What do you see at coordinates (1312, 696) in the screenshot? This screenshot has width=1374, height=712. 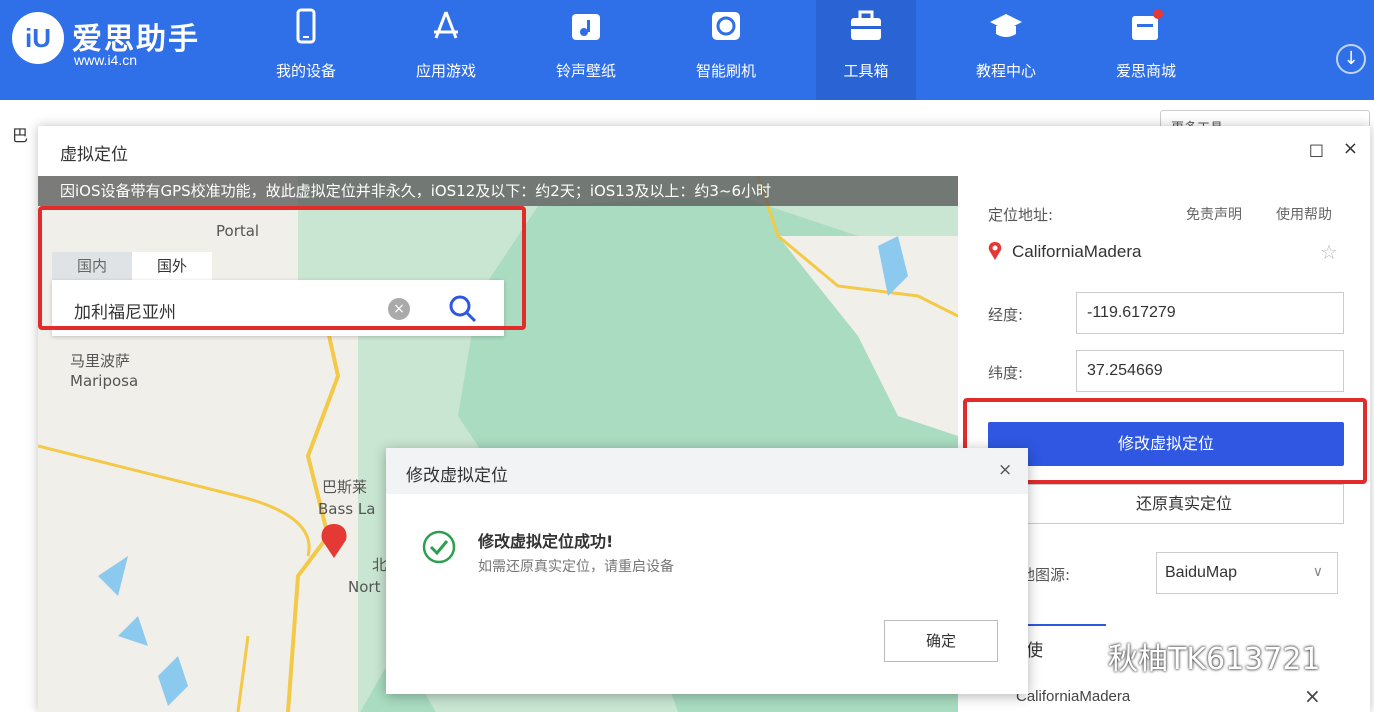 I see `remove-recent-icon: ×` at bounding box center [1312, 696].